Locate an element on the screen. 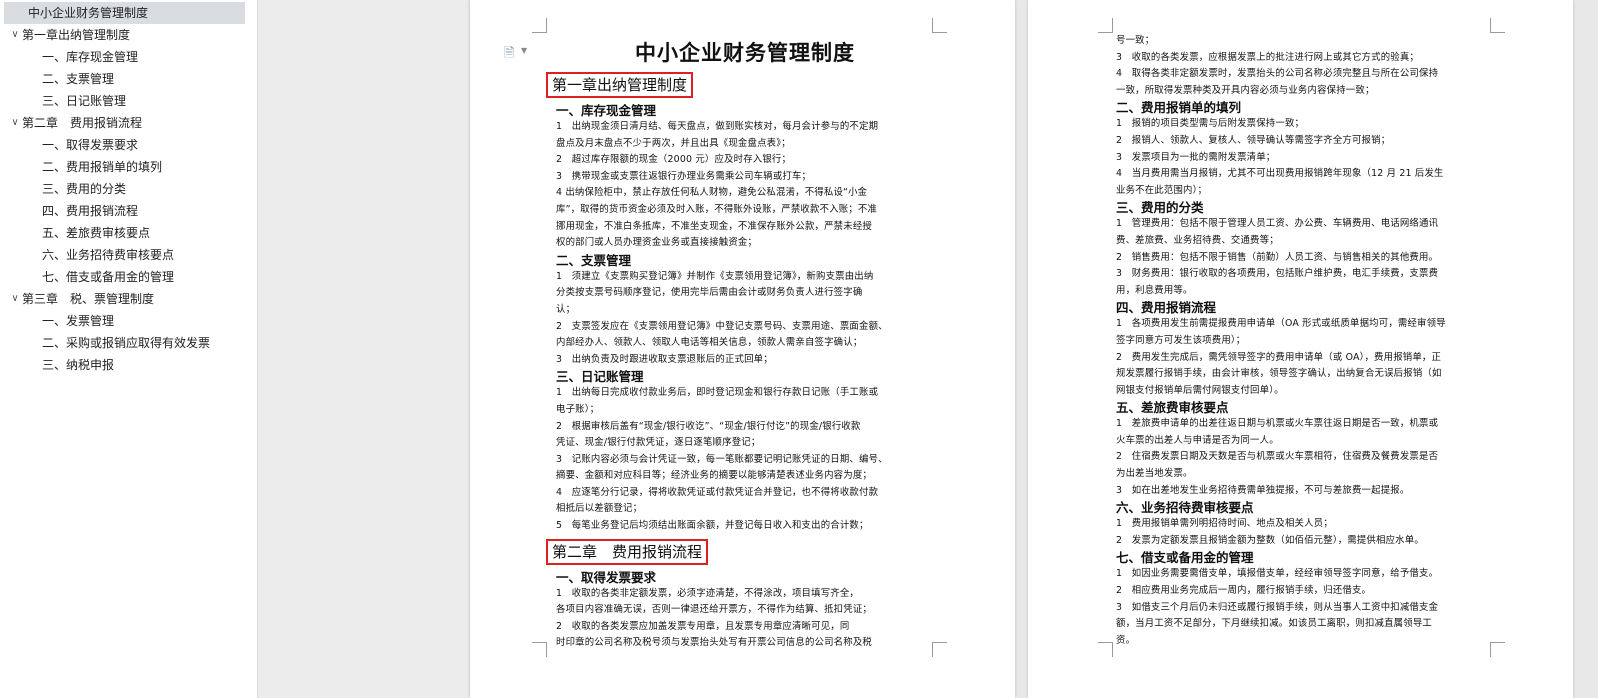 The image size is (1598, 698). body-text-line: 签字同意方可发生该项费用）； is located at coordinates (1181, 340).